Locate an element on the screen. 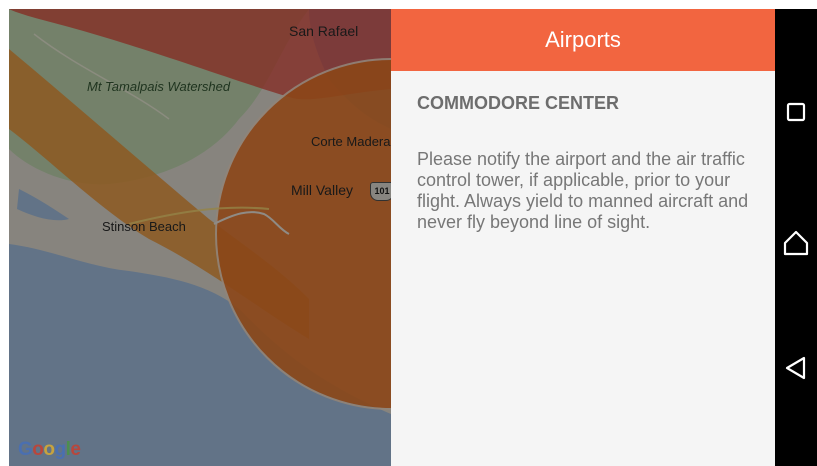  android-nav-bar is located at coordinates (796, 237).